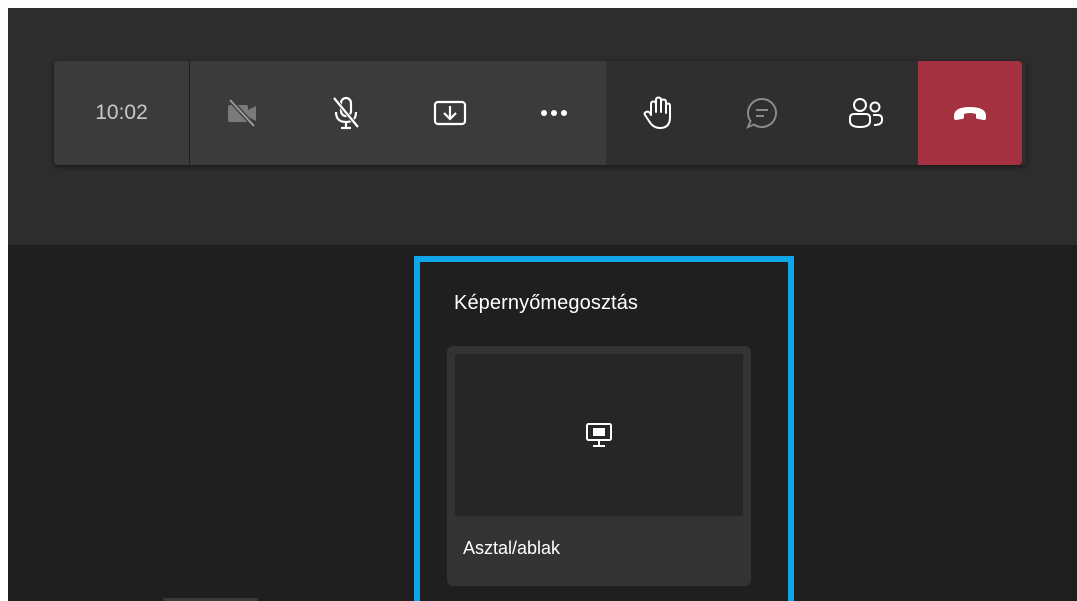  Describe the element at coordinates (546, 303) in the screenshot. I see `panel-title: Képernyőmegosztás` at that location.